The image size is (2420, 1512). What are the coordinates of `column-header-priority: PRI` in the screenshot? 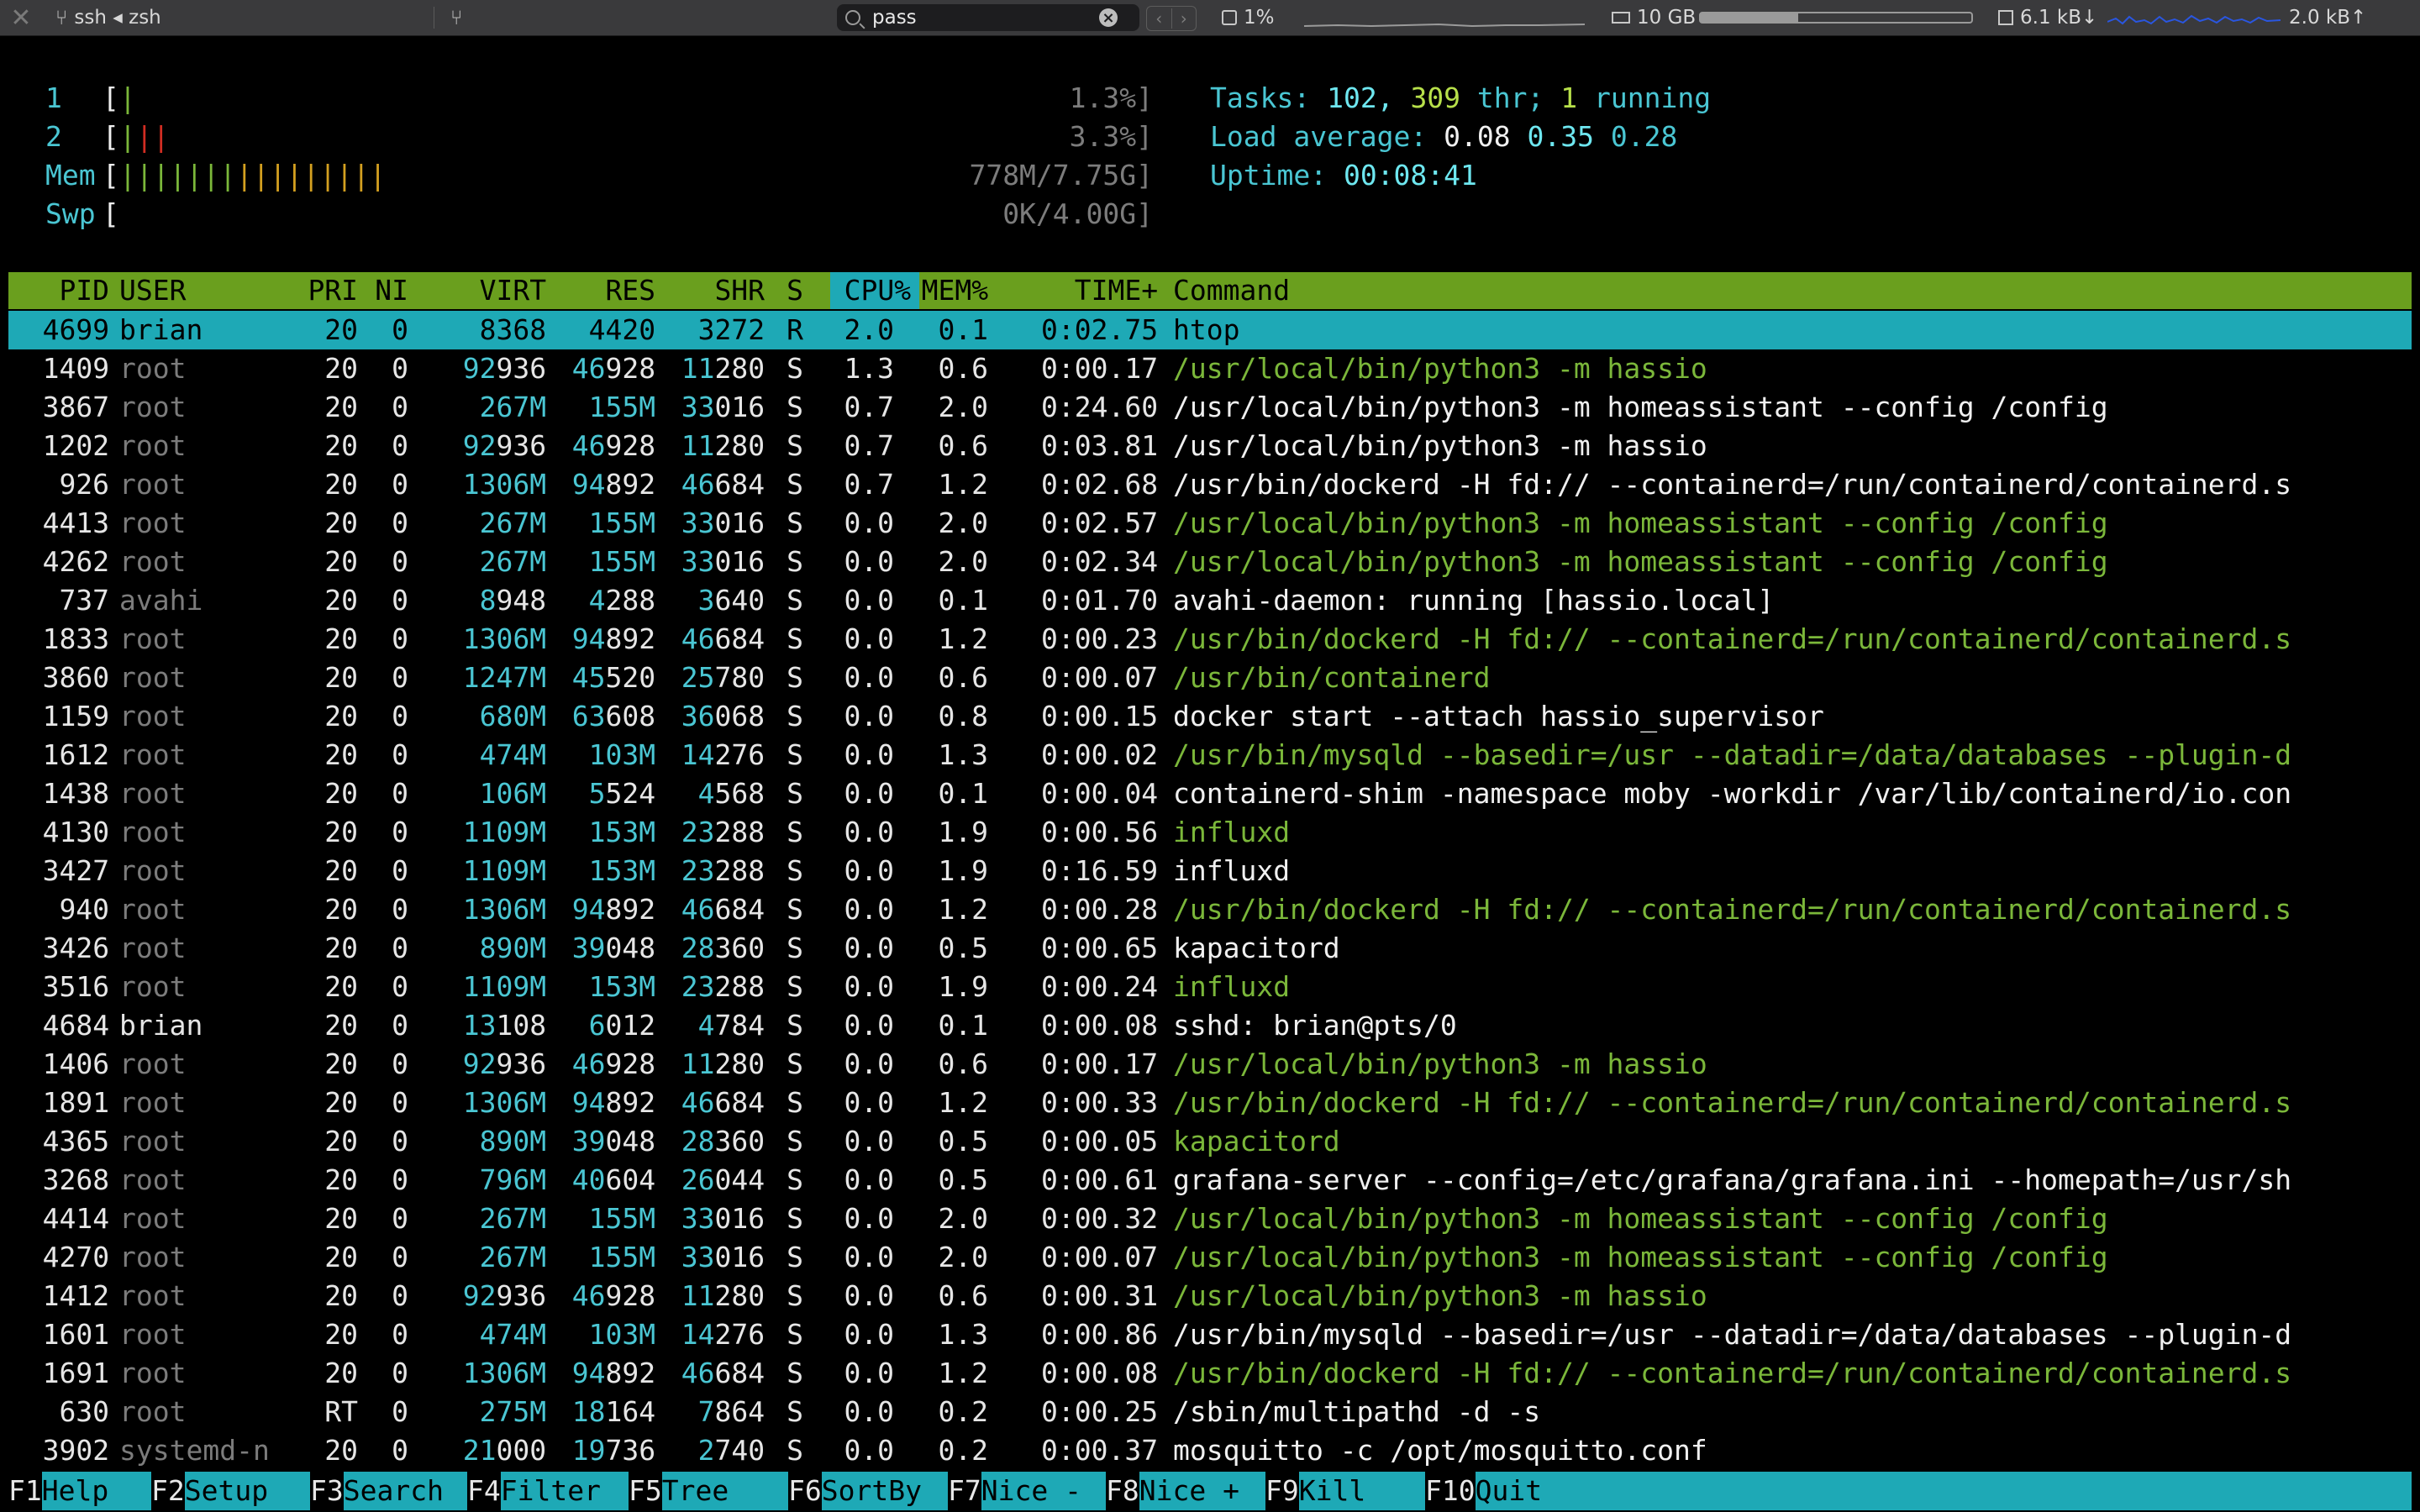 It's located at (333, 290).